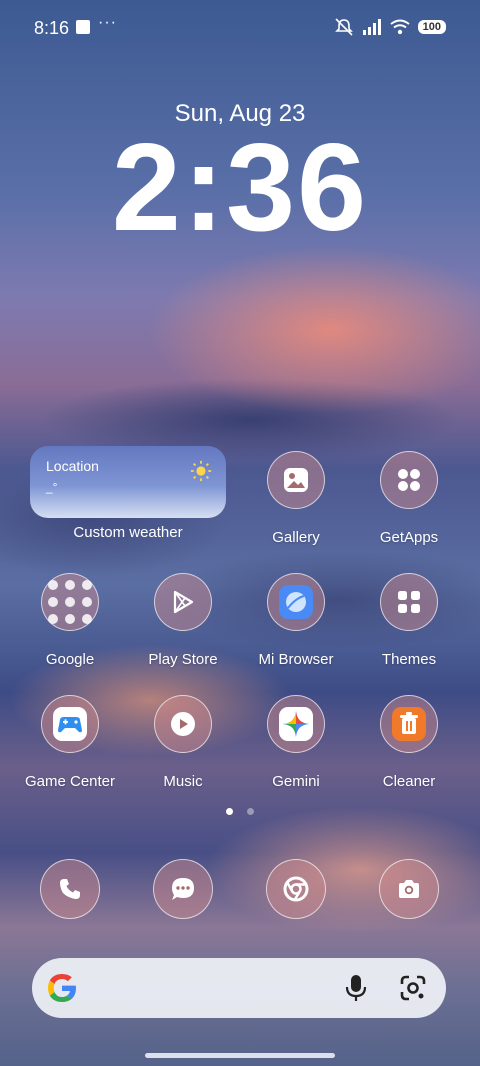 This screenshot has width=480, height=1066. I want to click on page-dot, so click(250, 811).